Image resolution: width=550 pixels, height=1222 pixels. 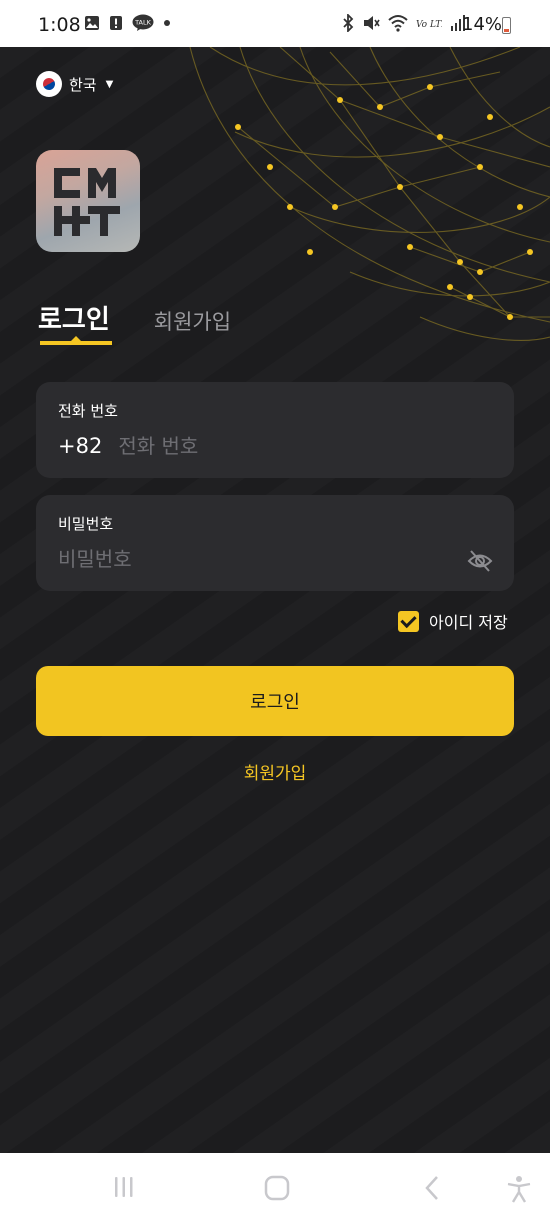 I want to click on cmht-logo-mark, so click(x=87, y=202).